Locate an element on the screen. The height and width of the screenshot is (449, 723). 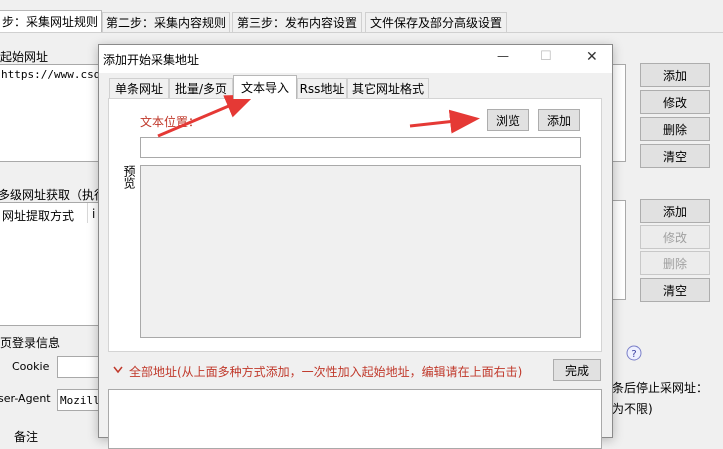
annotation-arrows is located at coordinates (318, 116).